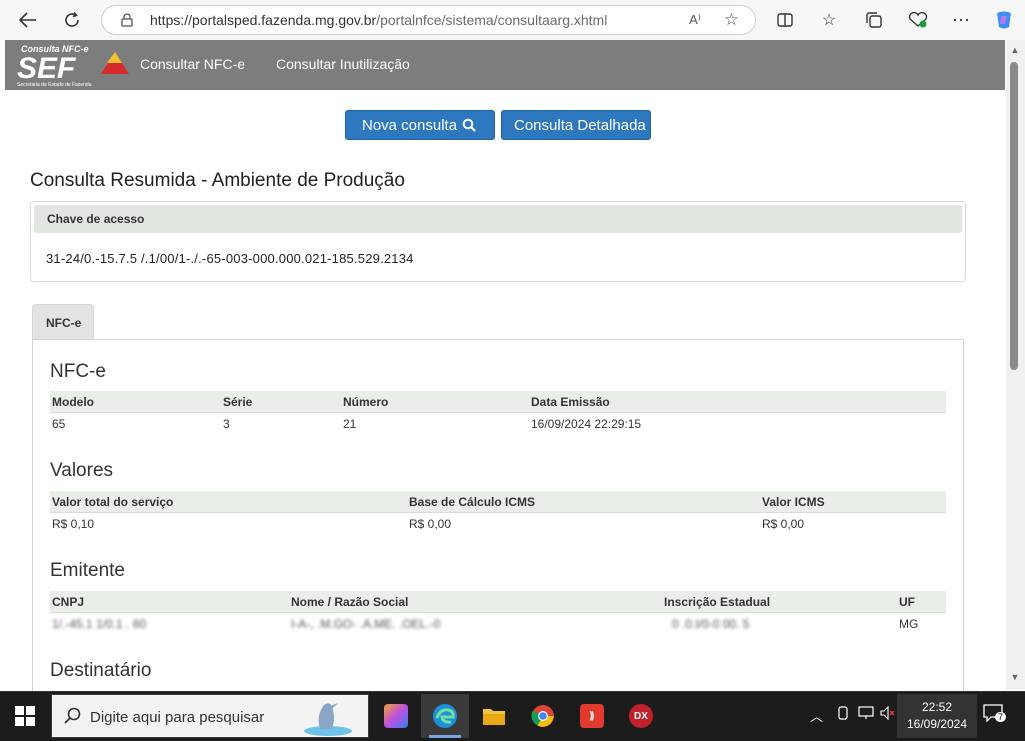 The width and height of the screenshot is (1025, 741). Describe the element at coordinates (1001, 717) in the screenshot. I see `notification-count: 7` at that location.